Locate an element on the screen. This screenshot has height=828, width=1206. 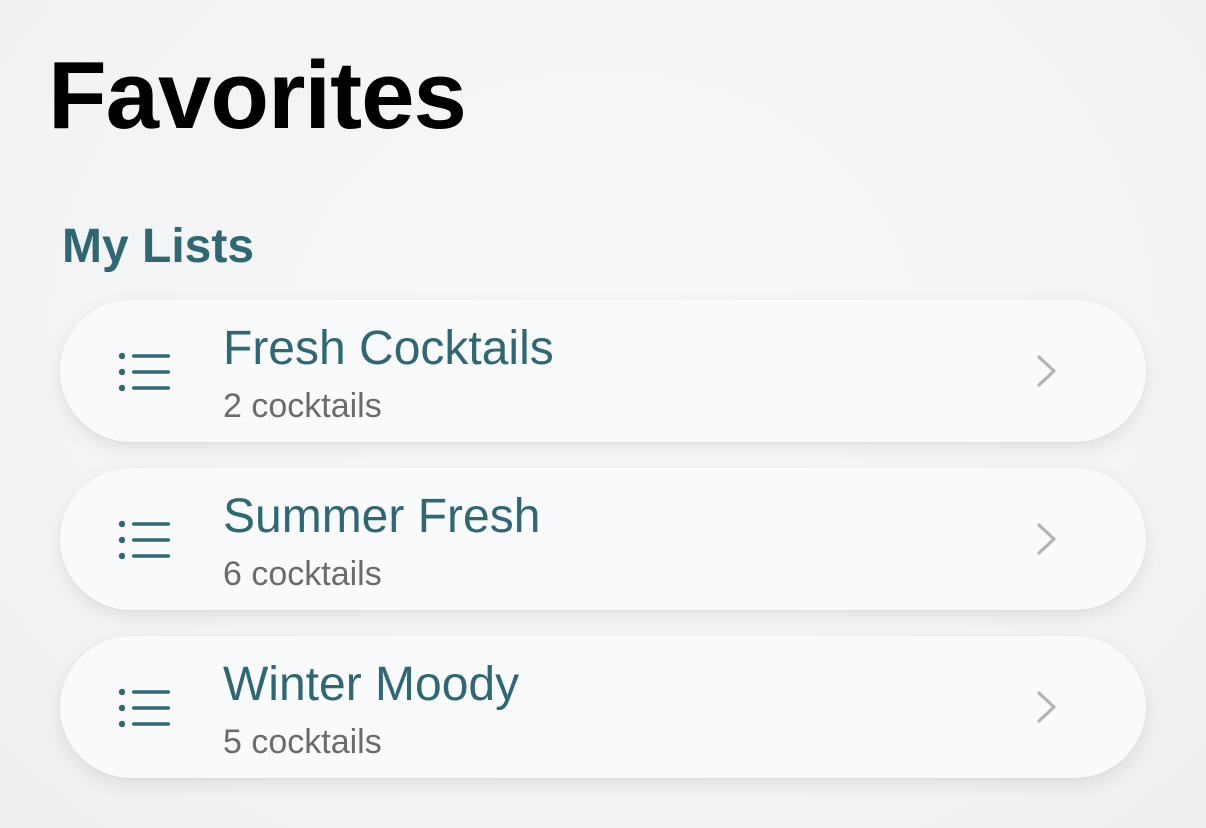
list-count: 2 cocktails is located at coordinates (302, 406).